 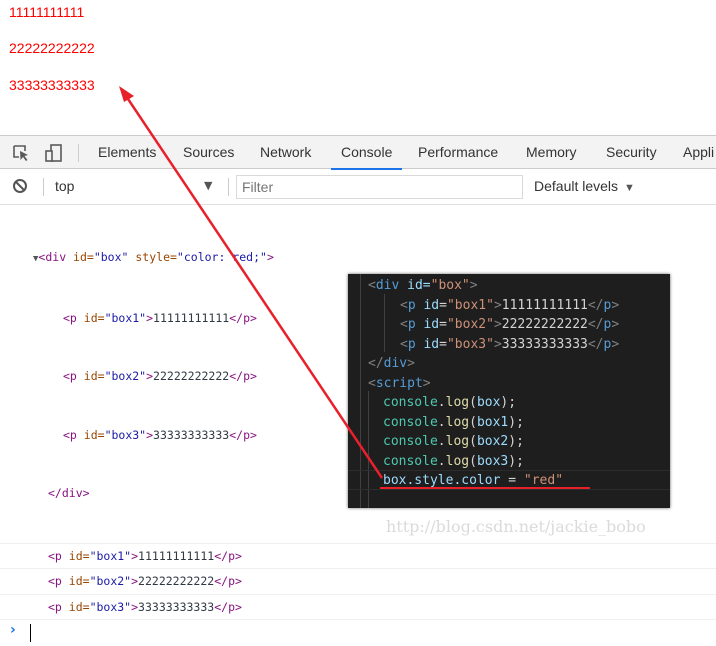 I want to click on token: "box1", so click(x=470, y=305).